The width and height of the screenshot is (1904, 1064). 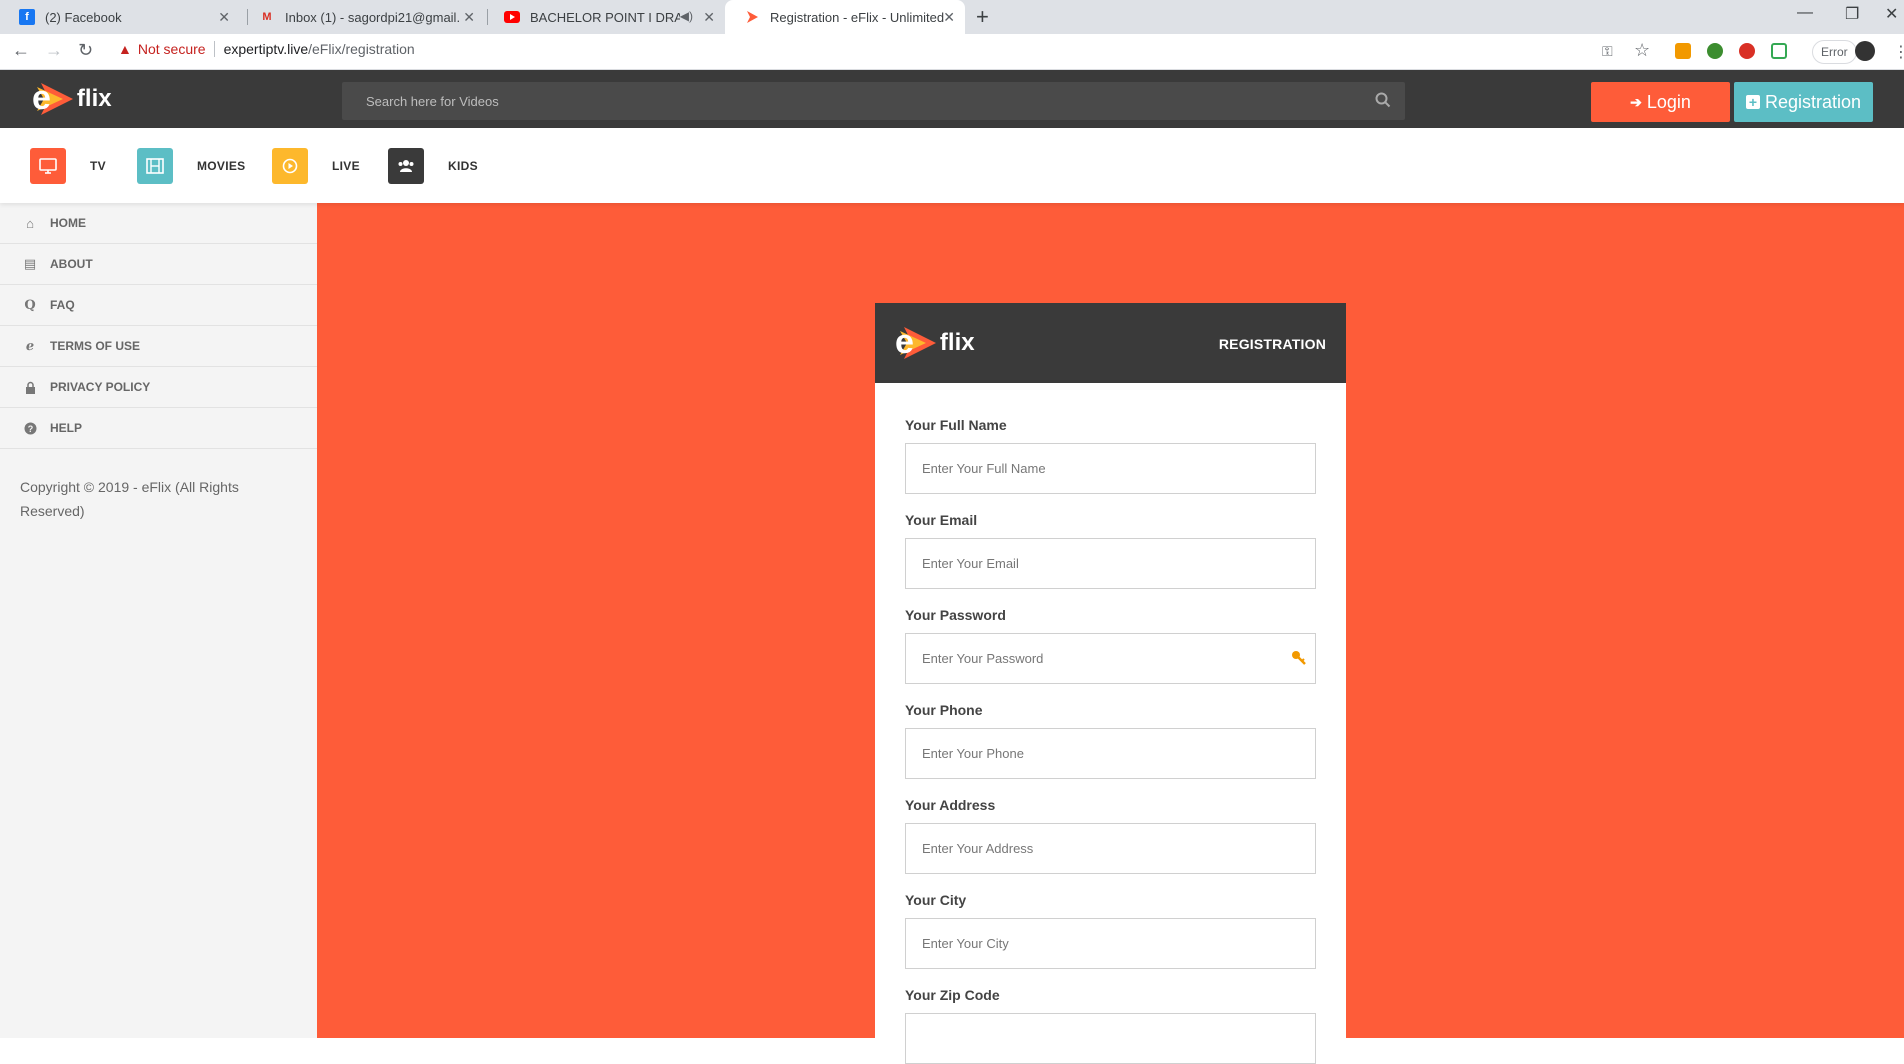 I want to click on category-bar: TV MOVIES LIVE KIDS, so click(x=952, y=165).